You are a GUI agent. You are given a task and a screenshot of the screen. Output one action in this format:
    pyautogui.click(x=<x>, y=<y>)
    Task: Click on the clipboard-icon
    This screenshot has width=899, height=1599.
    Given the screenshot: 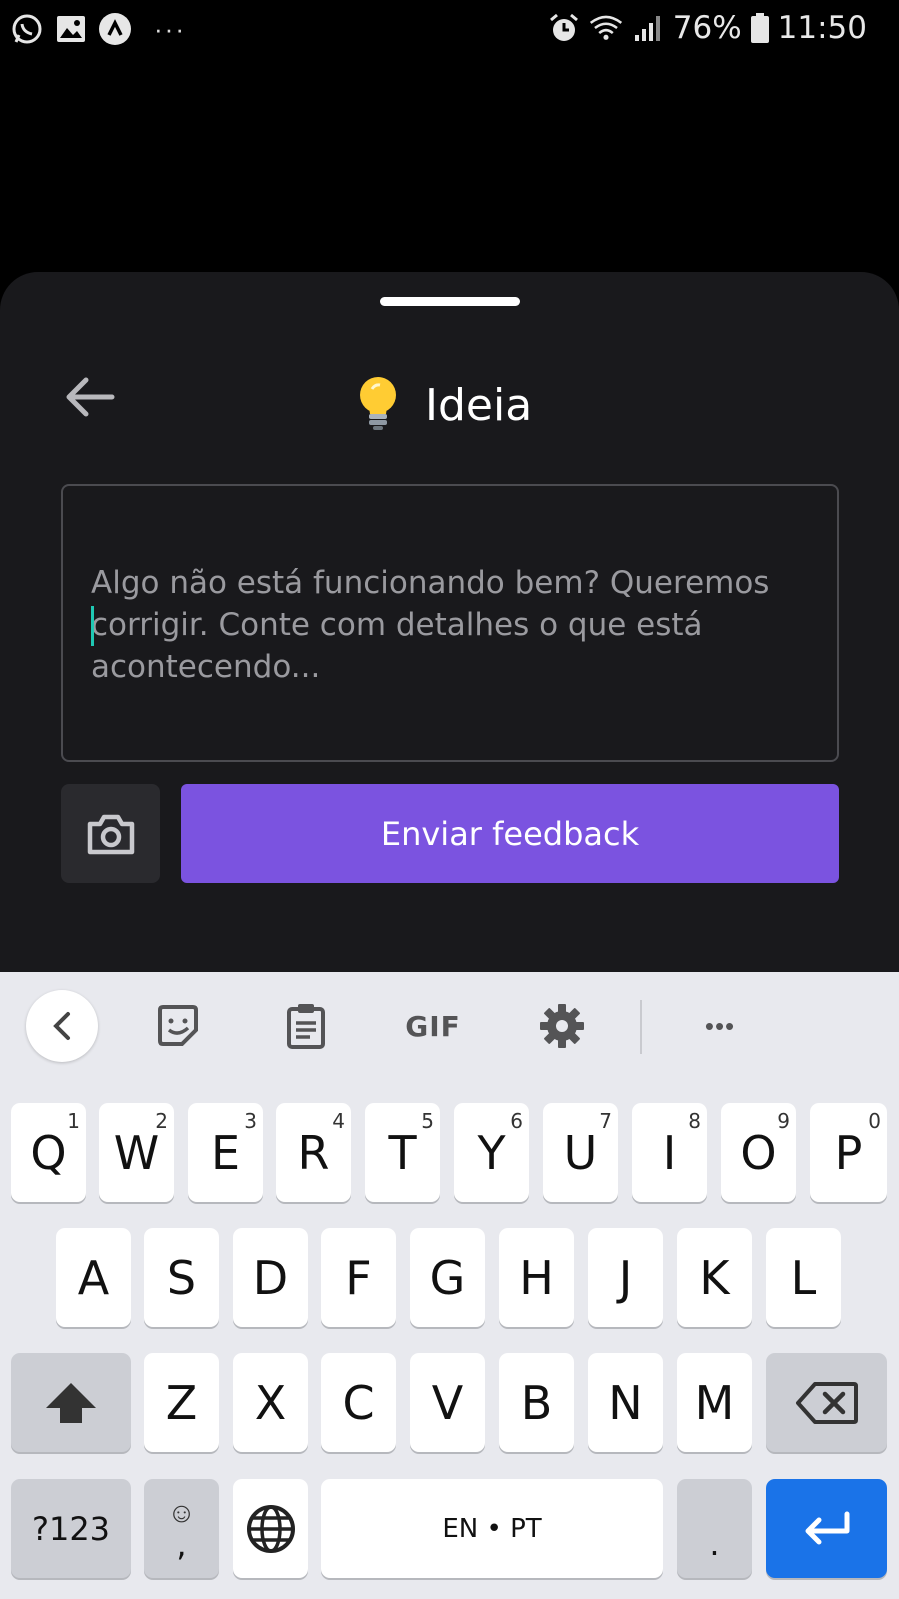 What is the action you would take?
    pyautogui.click(x=306, y=1026)
    